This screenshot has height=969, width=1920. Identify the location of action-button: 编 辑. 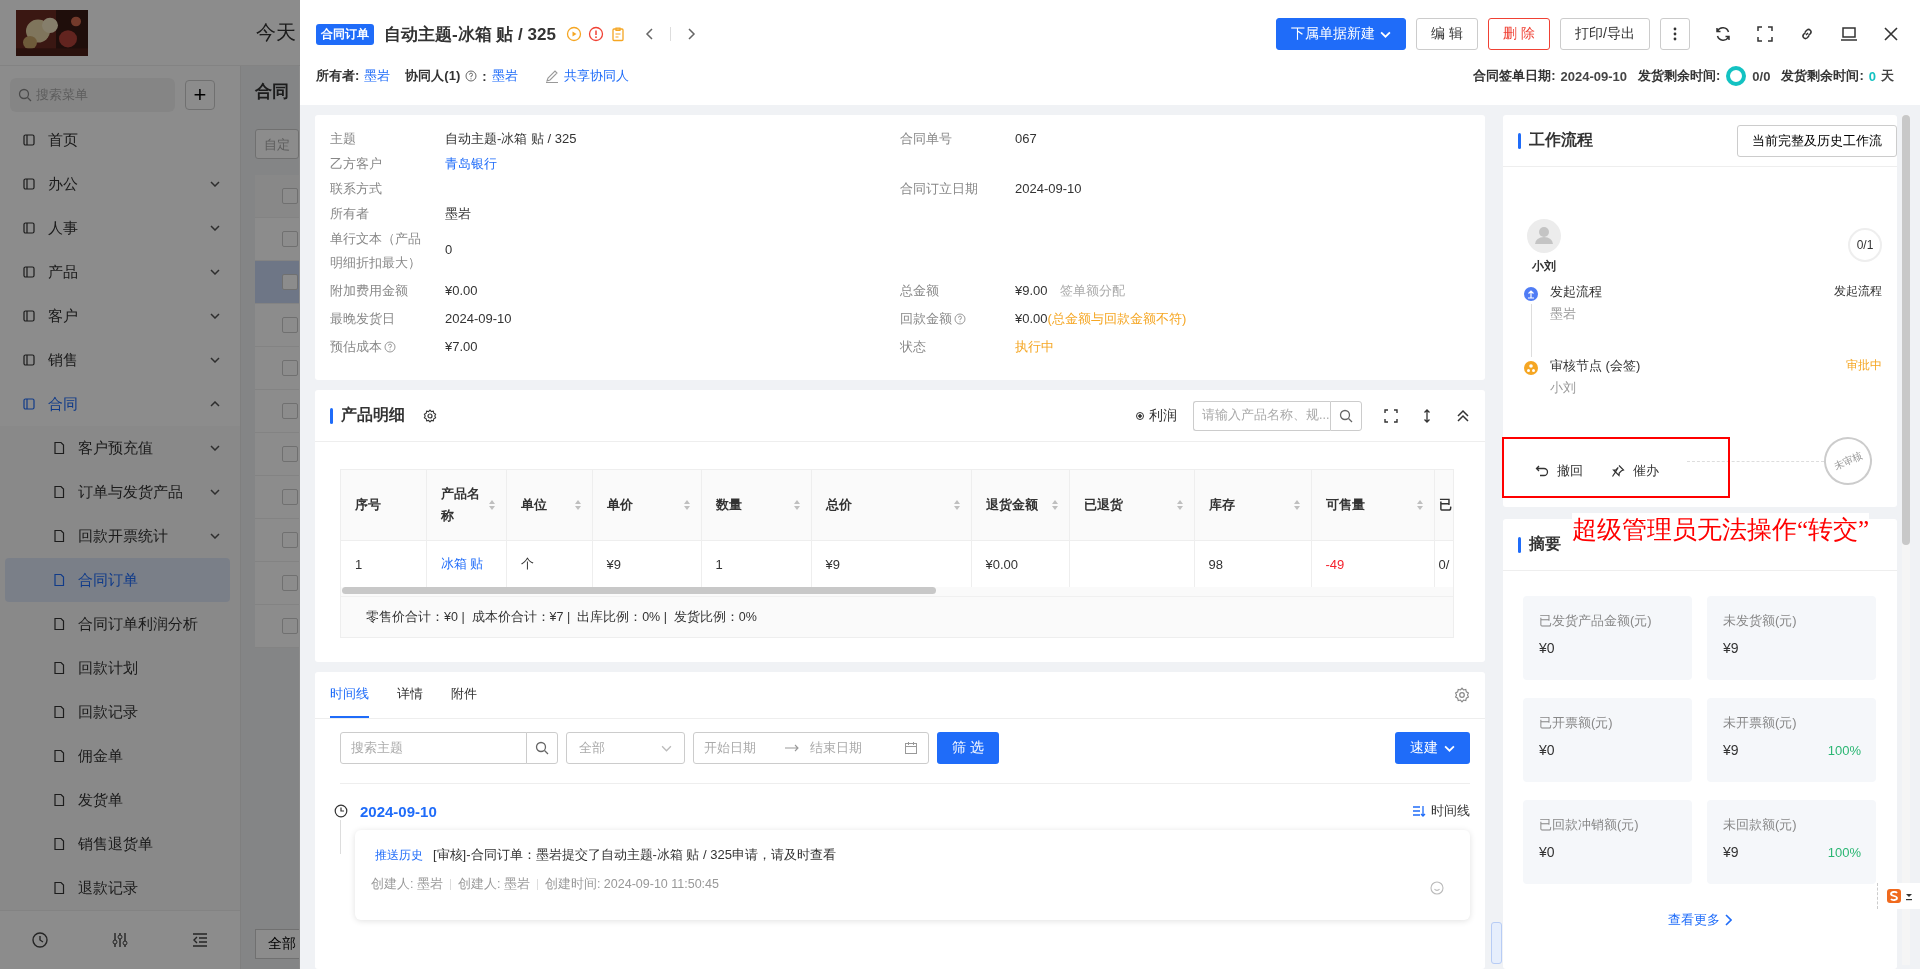
(1447, 34).